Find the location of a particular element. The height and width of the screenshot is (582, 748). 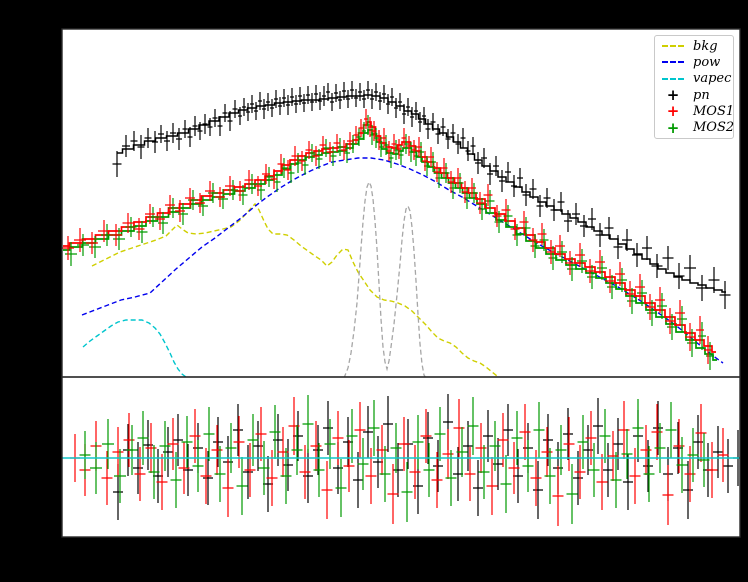

legend: bkg pow vapec + pn + MOS1 + MOS2 is located at coordinates (694, 87).